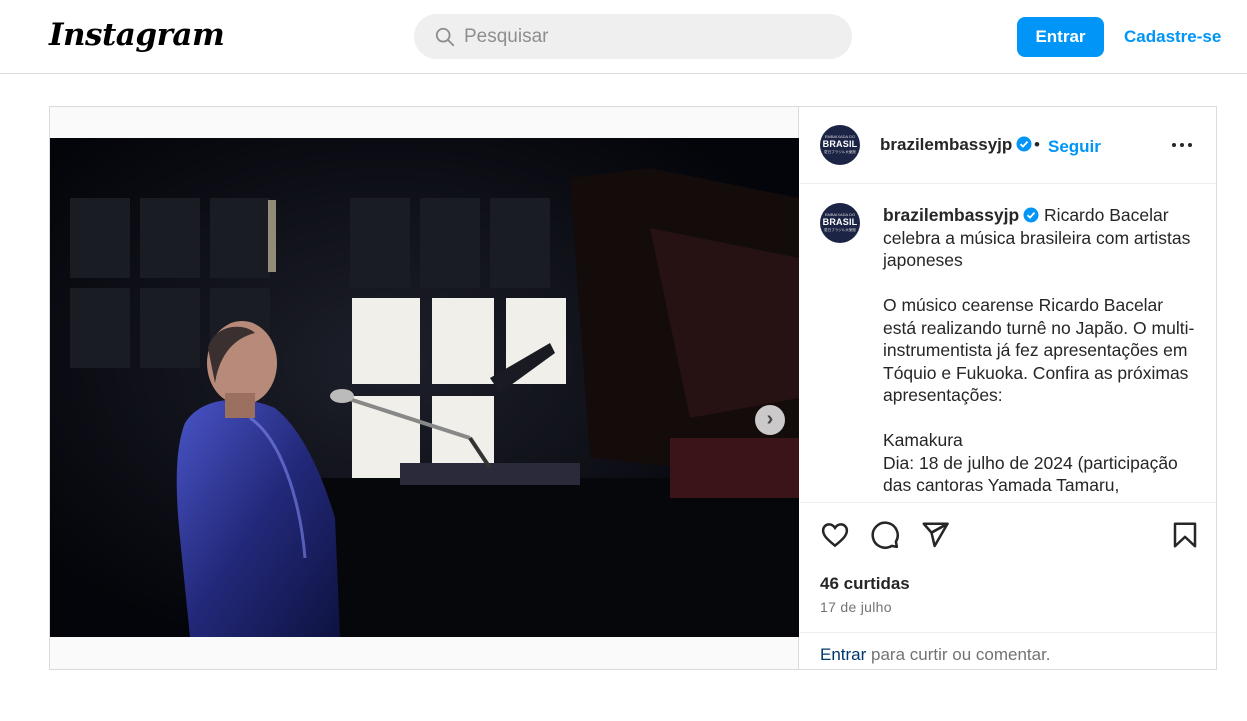  Describe the element at coordinates (1172, 37) in the screenshot. I see `signup-link: Cadastre-se` at that location.